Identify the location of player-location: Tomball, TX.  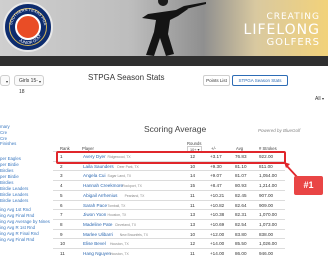
(116, 205).